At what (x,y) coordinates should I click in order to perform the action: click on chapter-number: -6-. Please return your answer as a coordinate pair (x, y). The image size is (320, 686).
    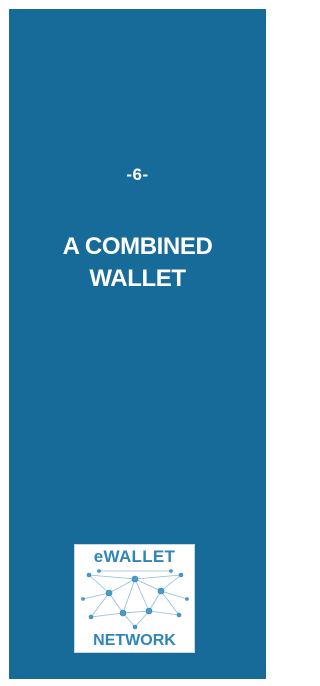
    Looking at the image, I should click on (137, 174).